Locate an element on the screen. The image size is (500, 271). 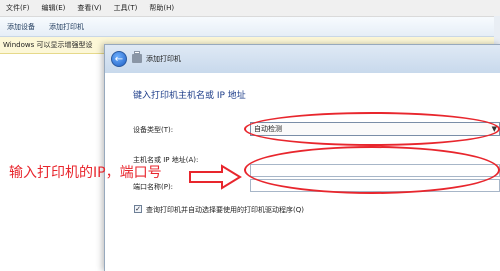
annotation-ellipse-host-port is located at coordinates (372, 170).